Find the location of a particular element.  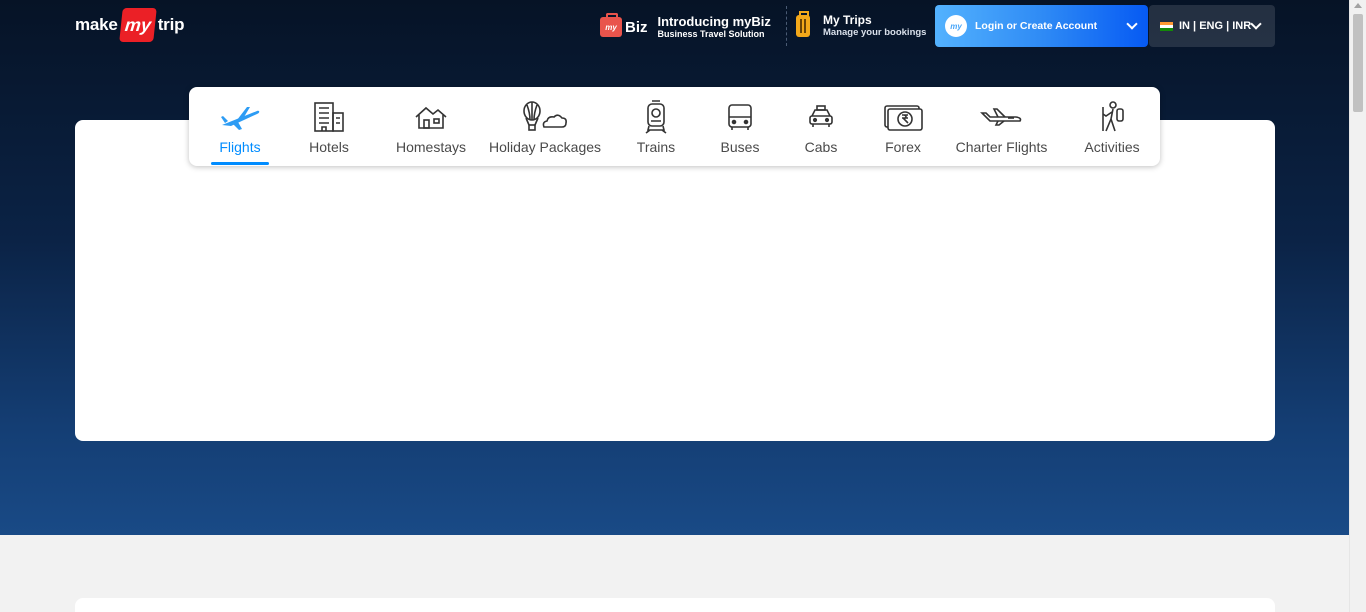

nav-label: Cabs is located at coordinates (821, 147).